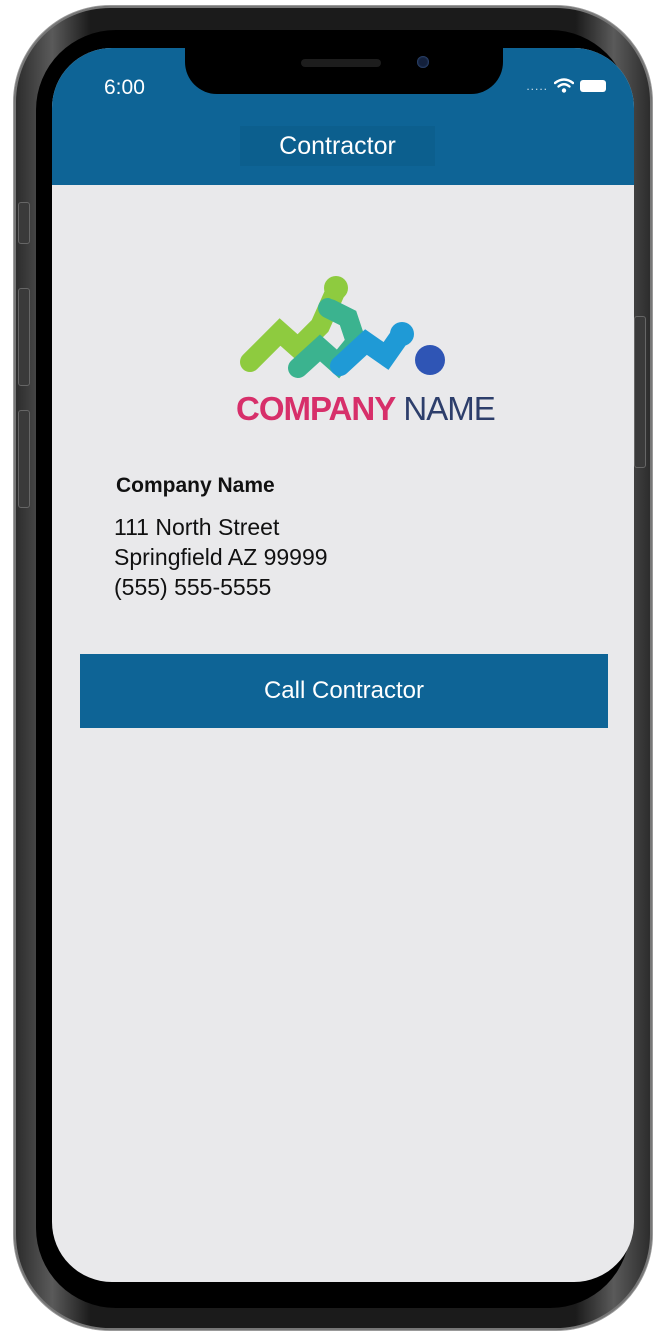 Image resolution: width=666 pixels, height=1336 pixels. I want to click on company-logo: COMPANY NAME, so click(366, 349).